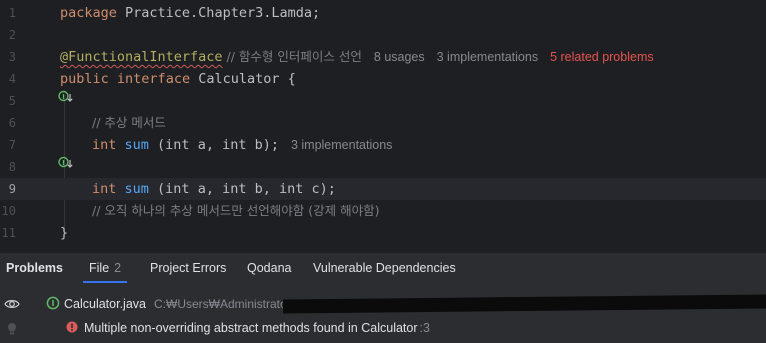 The height and width of the screenshot is (343, 766). What do you see at coordinates (239, 79) in the screenshot?
I see `interface-name: Calculator` at bounding box center [239, 79].